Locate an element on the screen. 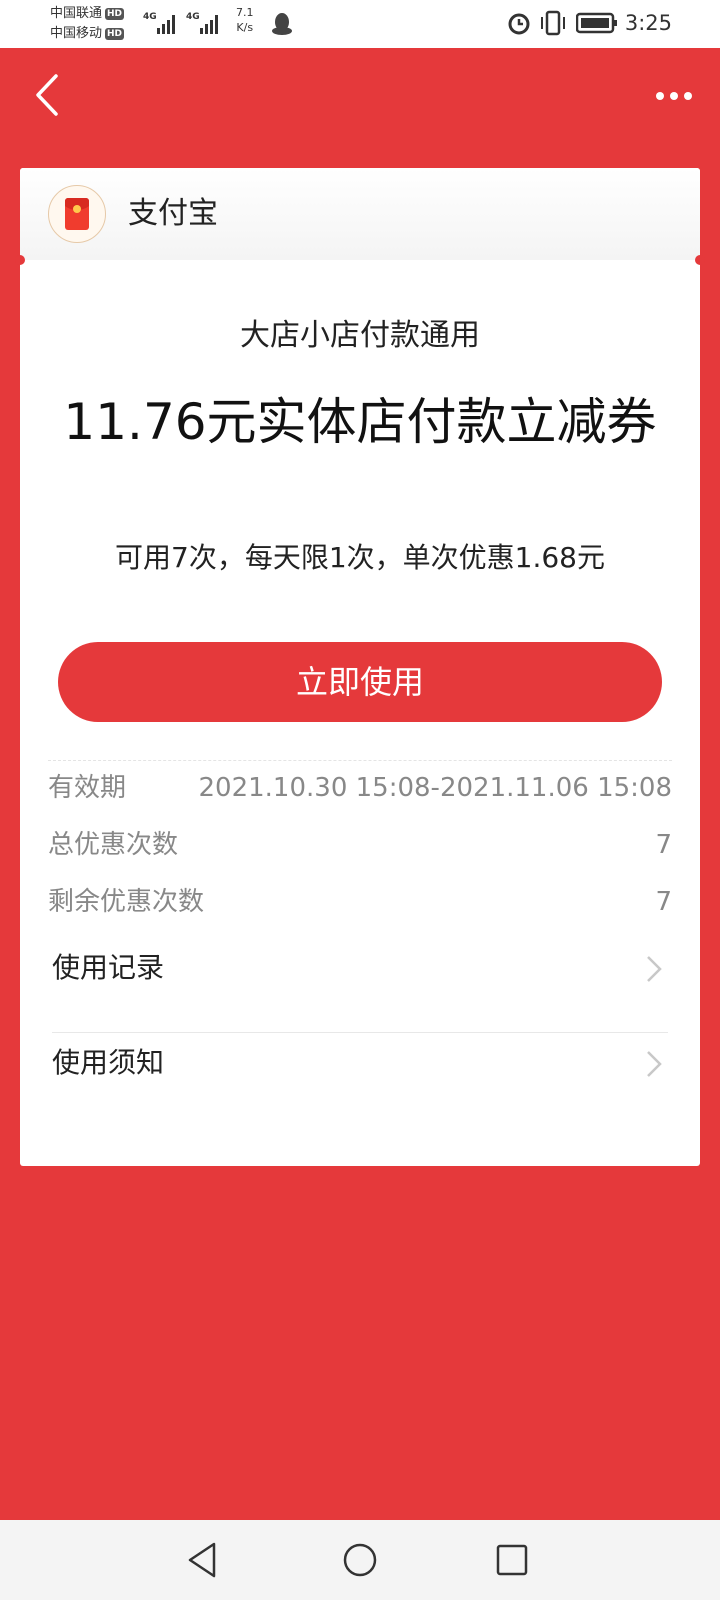 The height and width of the screenshot is (1600, 720). usage-notice-link: 使用须知 is located at coordinates (360, 1063).